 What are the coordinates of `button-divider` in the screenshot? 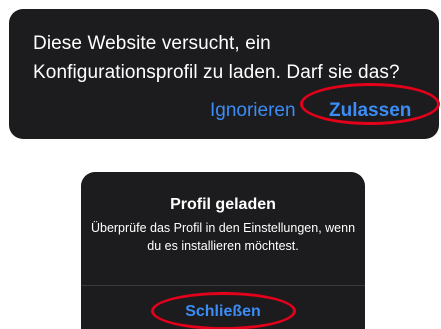 It's located at (223, 285).